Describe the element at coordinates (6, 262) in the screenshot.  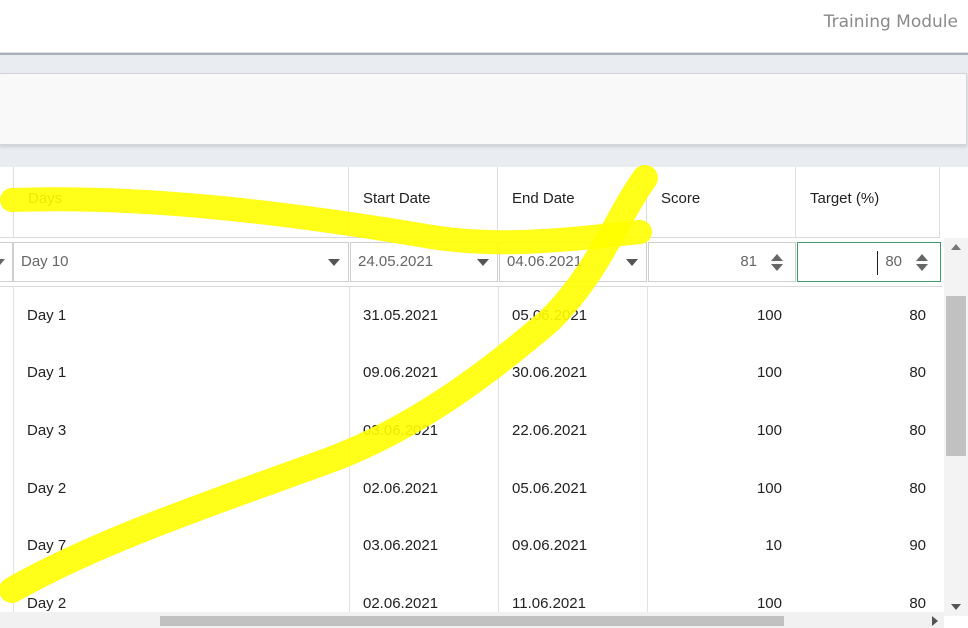
I see `filter-dropdown-prev` at that location.